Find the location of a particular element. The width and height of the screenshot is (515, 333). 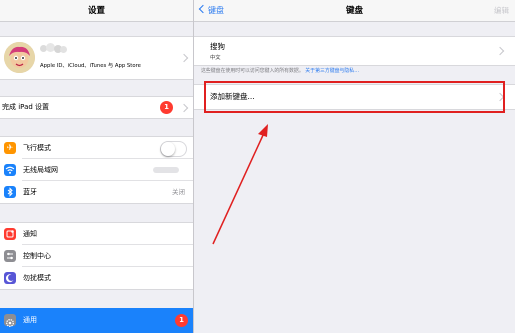

airplane-icon: ✈ is located at coordinates (10, 148).